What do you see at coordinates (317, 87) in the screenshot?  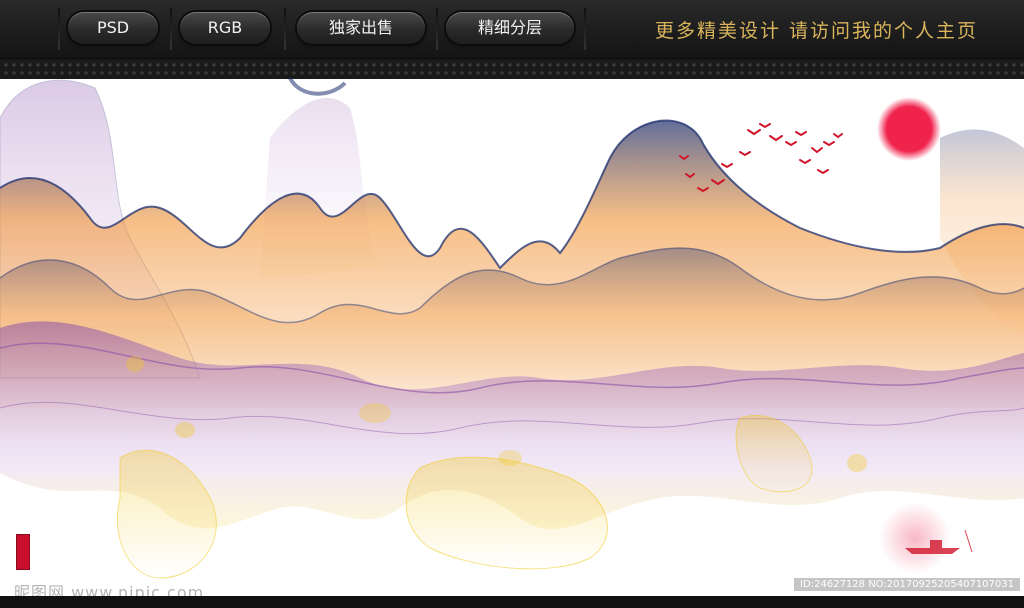 I see `navy-curl` at bounding box center [317, 87].